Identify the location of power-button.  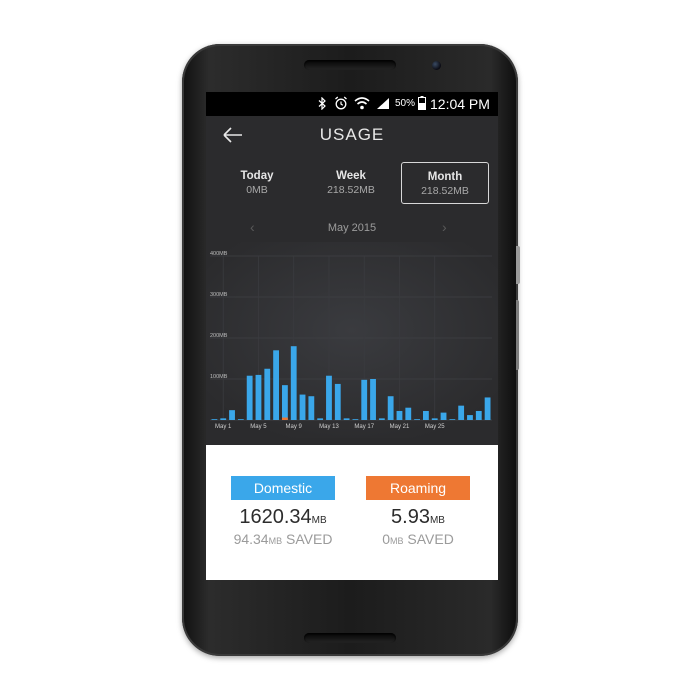
(518, 265).